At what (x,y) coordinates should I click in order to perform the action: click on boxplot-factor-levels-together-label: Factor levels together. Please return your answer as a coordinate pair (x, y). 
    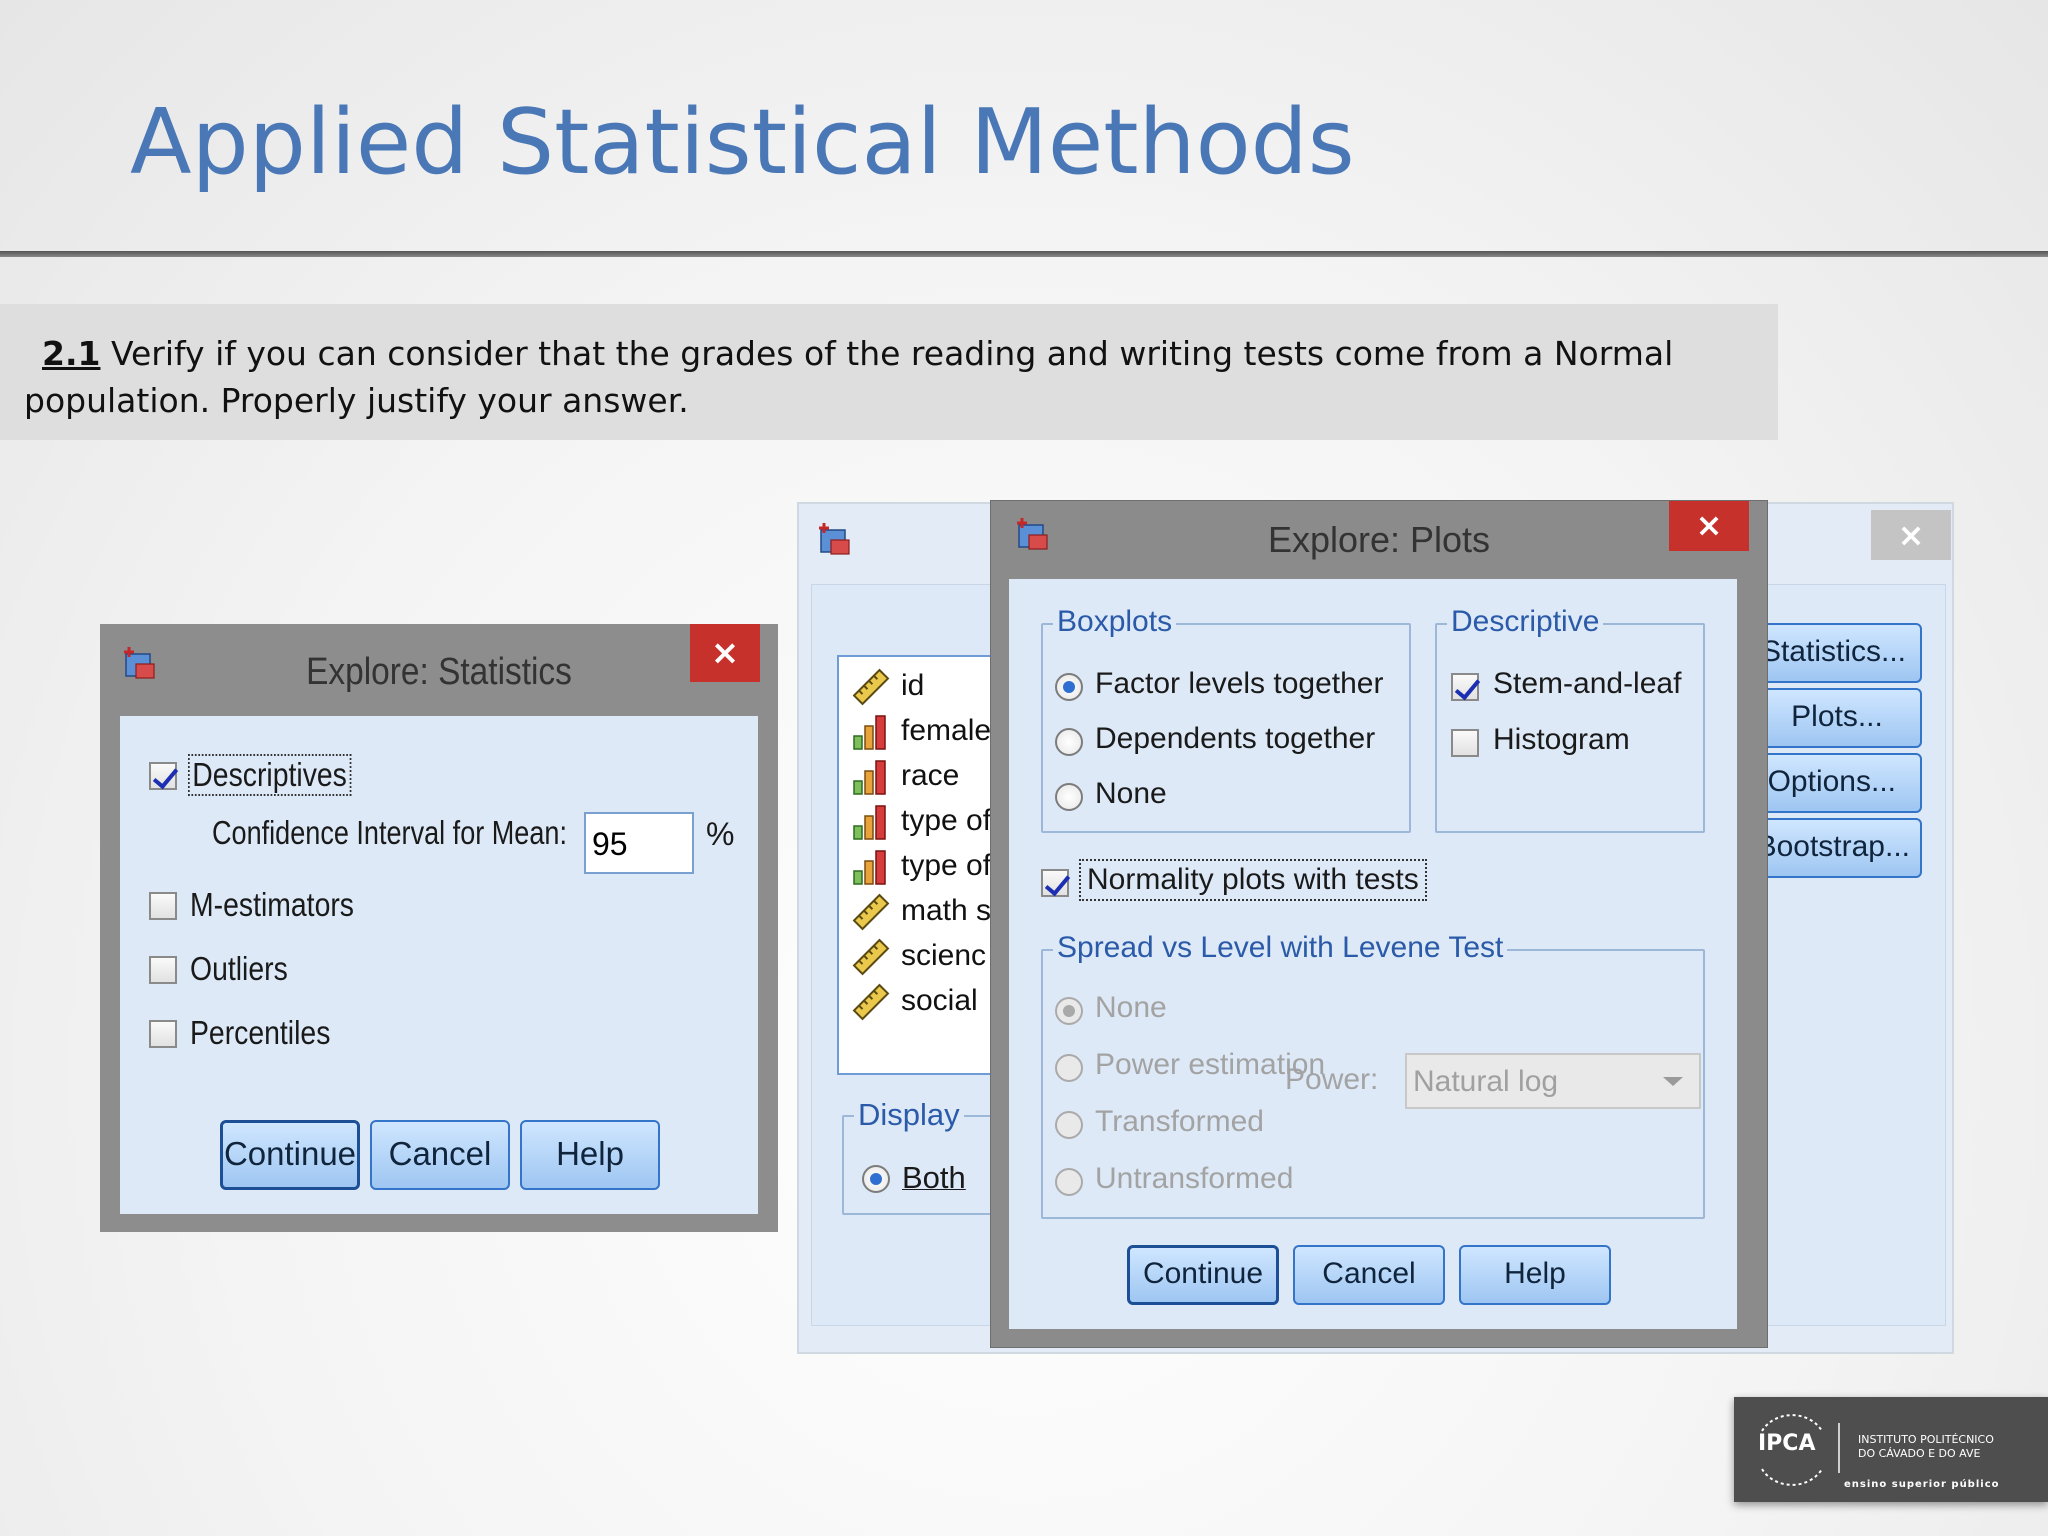
    Looking at the image, I should click on (1239, 684).